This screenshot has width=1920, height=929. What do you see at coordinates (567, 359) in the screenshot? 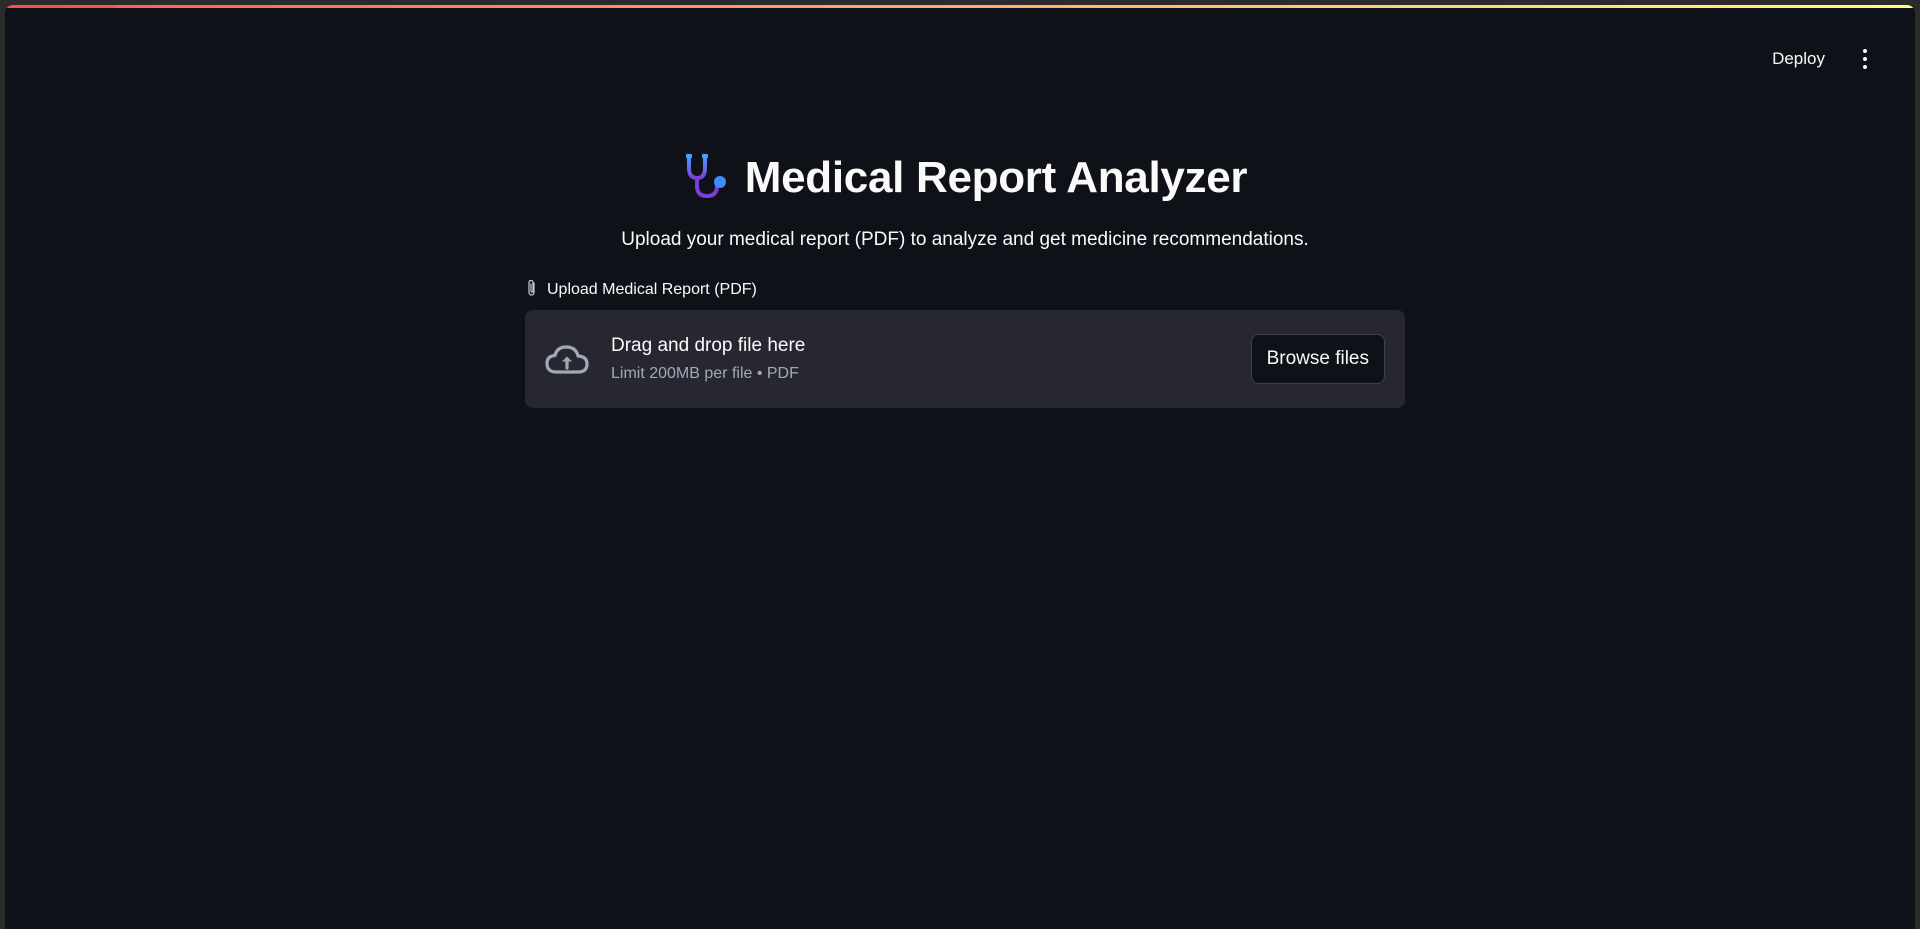
I see `cloud-upload-icon` at bounding box center [567, 359].